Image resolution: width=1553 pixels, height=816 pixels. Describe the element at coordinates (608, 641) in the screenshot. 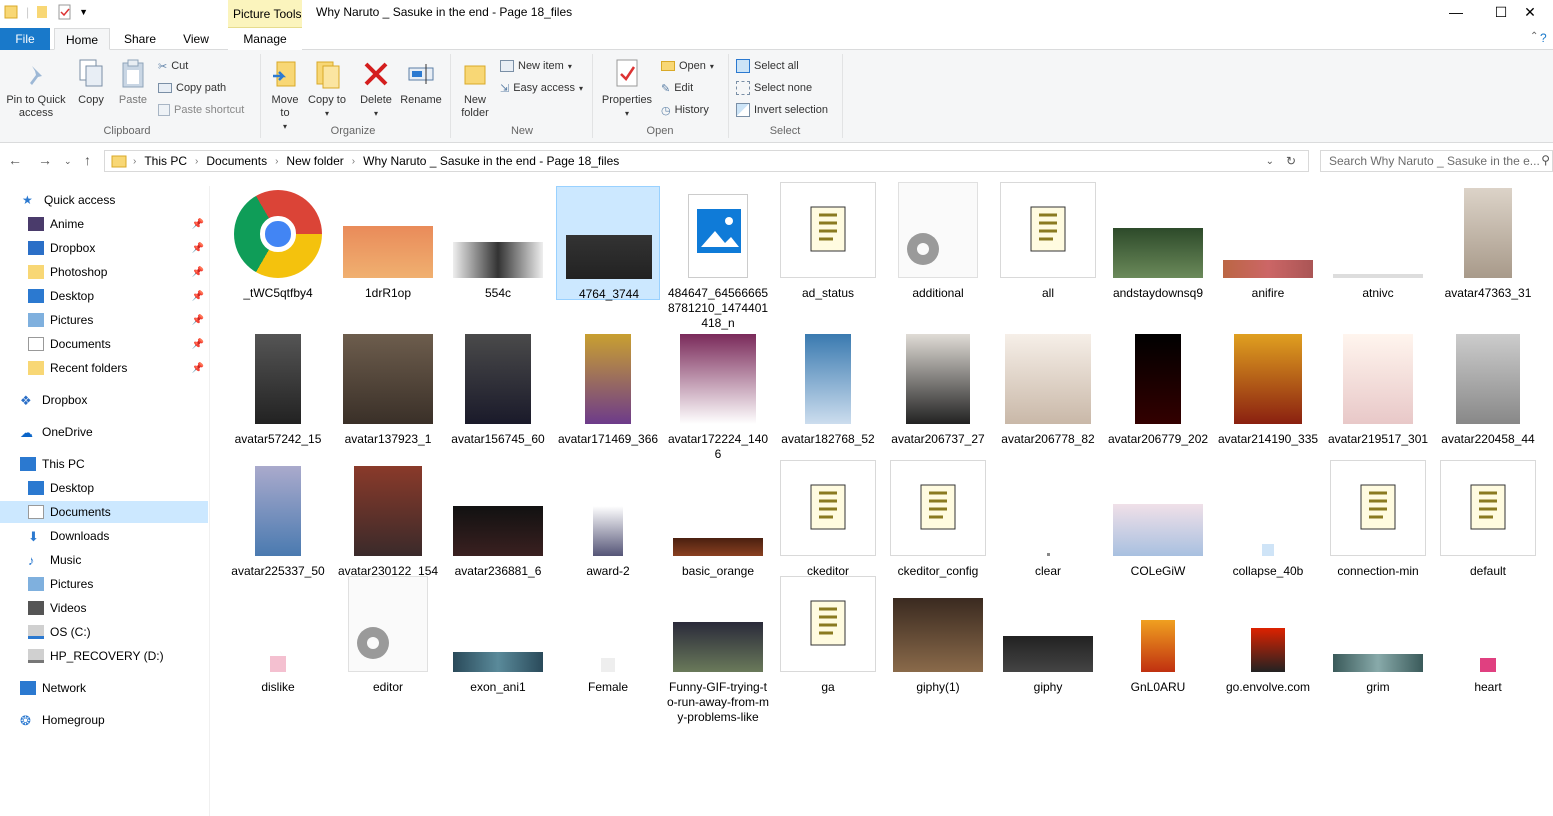

I see `file-item: Female` at that location.